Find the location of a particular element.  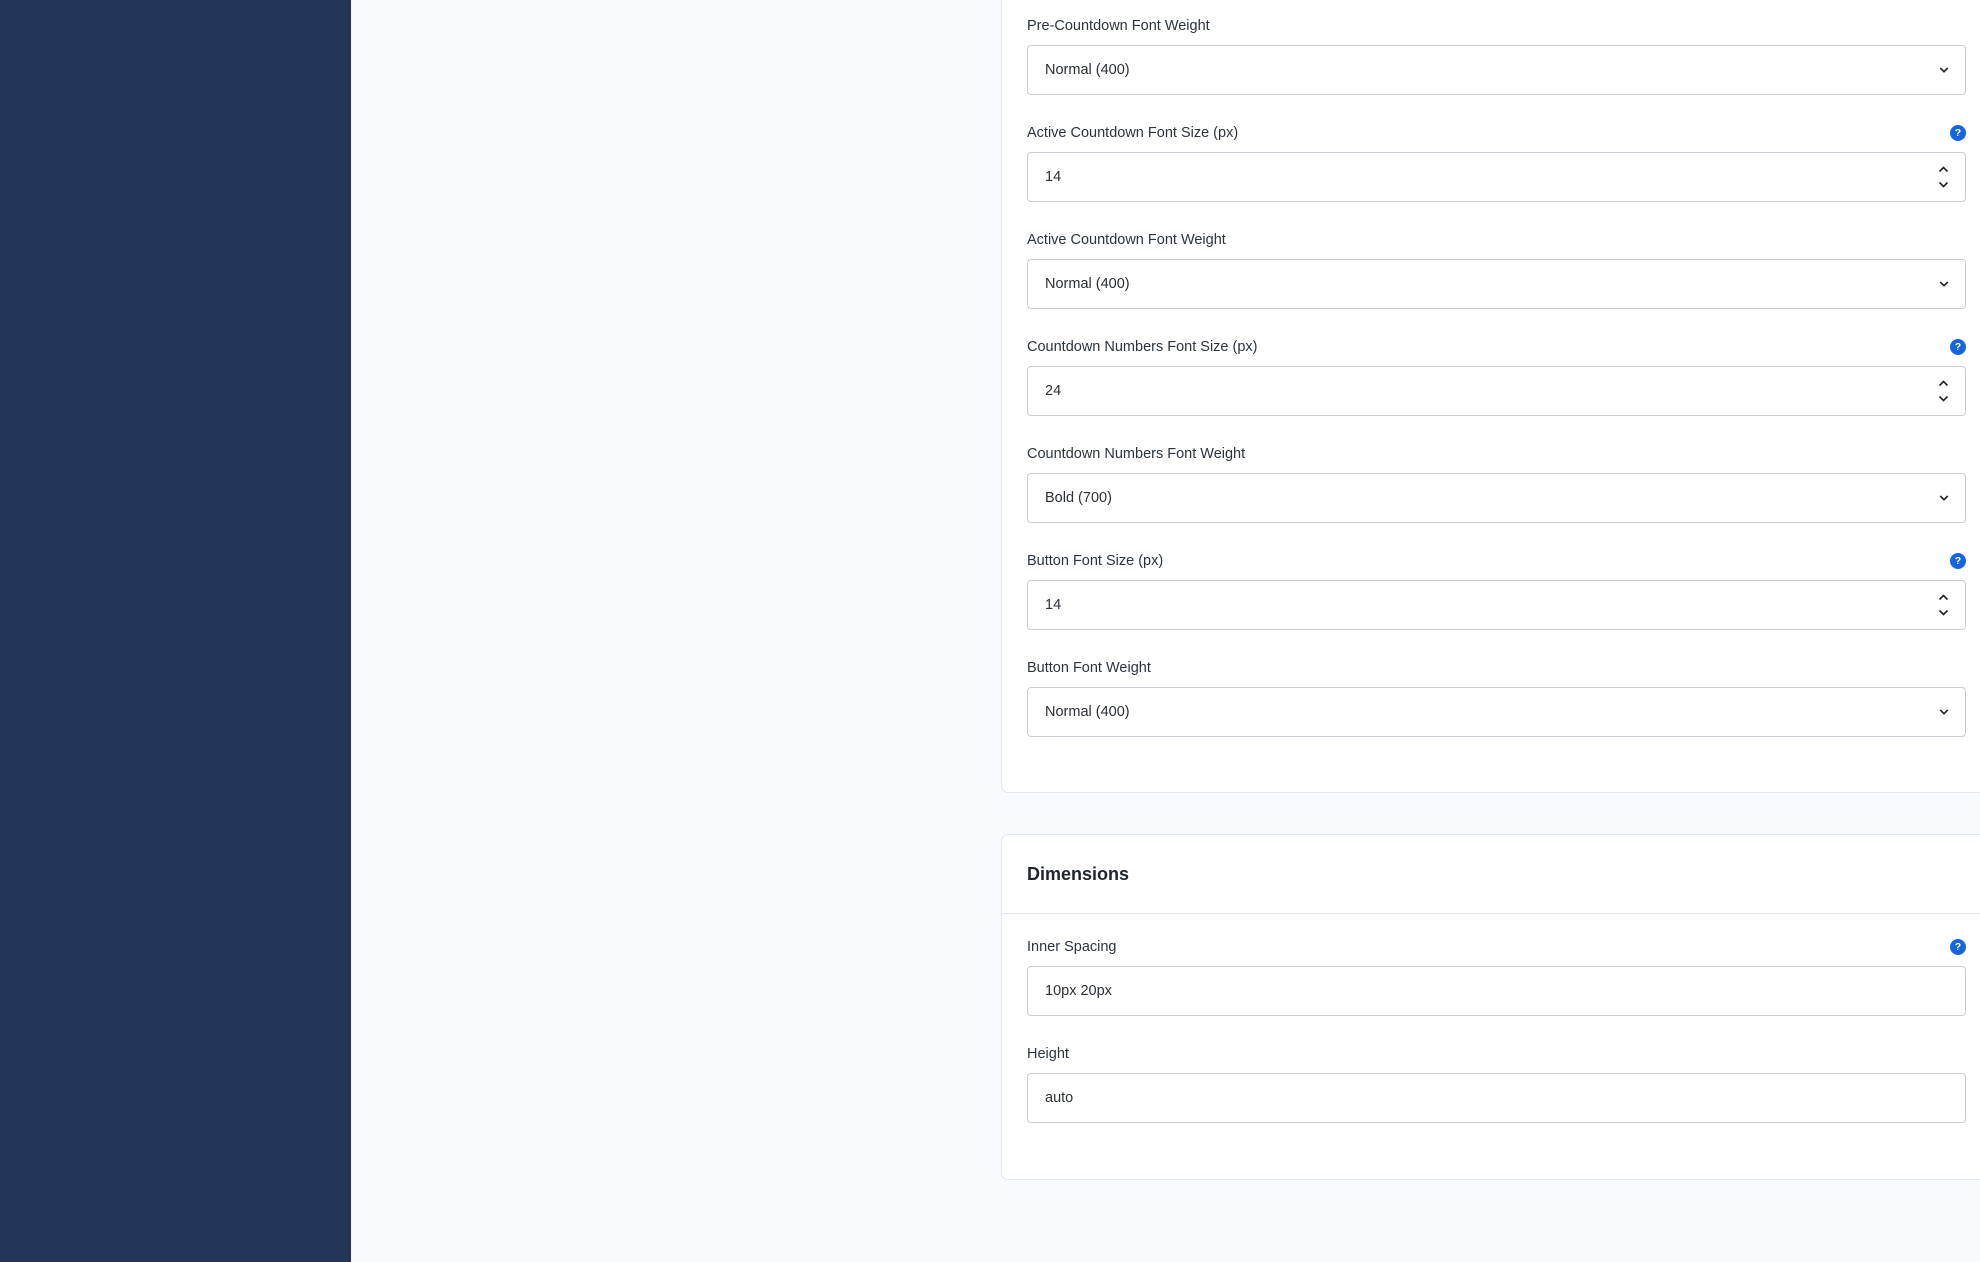

field-active-countdown-font-size: Active Countdown Font Size (px) ? 14 is located at coordinates (1496, 162).